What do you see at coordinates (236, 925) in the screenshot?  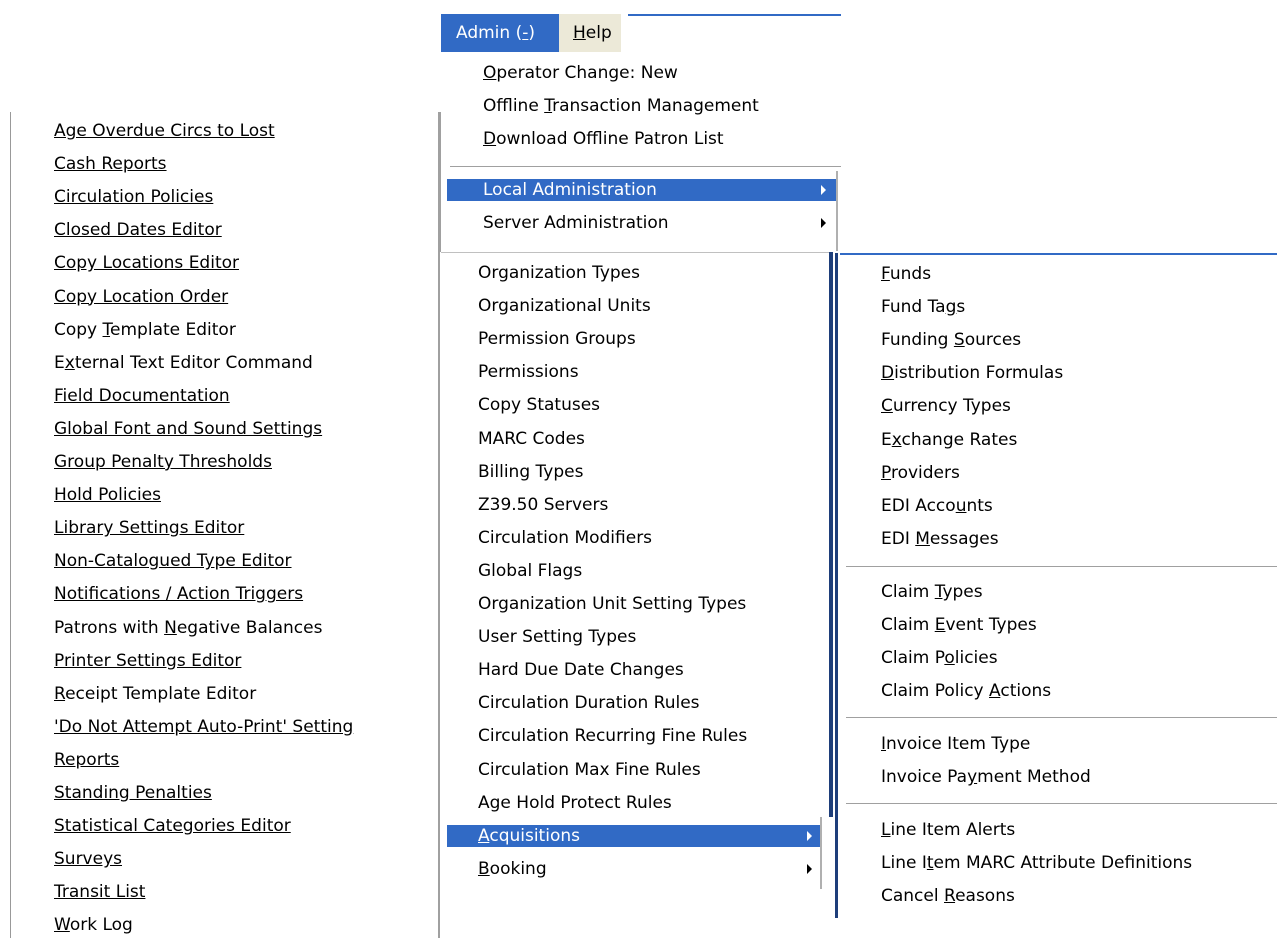 I see `left-menu-item: Work Log` at bounding box center [236, 925].